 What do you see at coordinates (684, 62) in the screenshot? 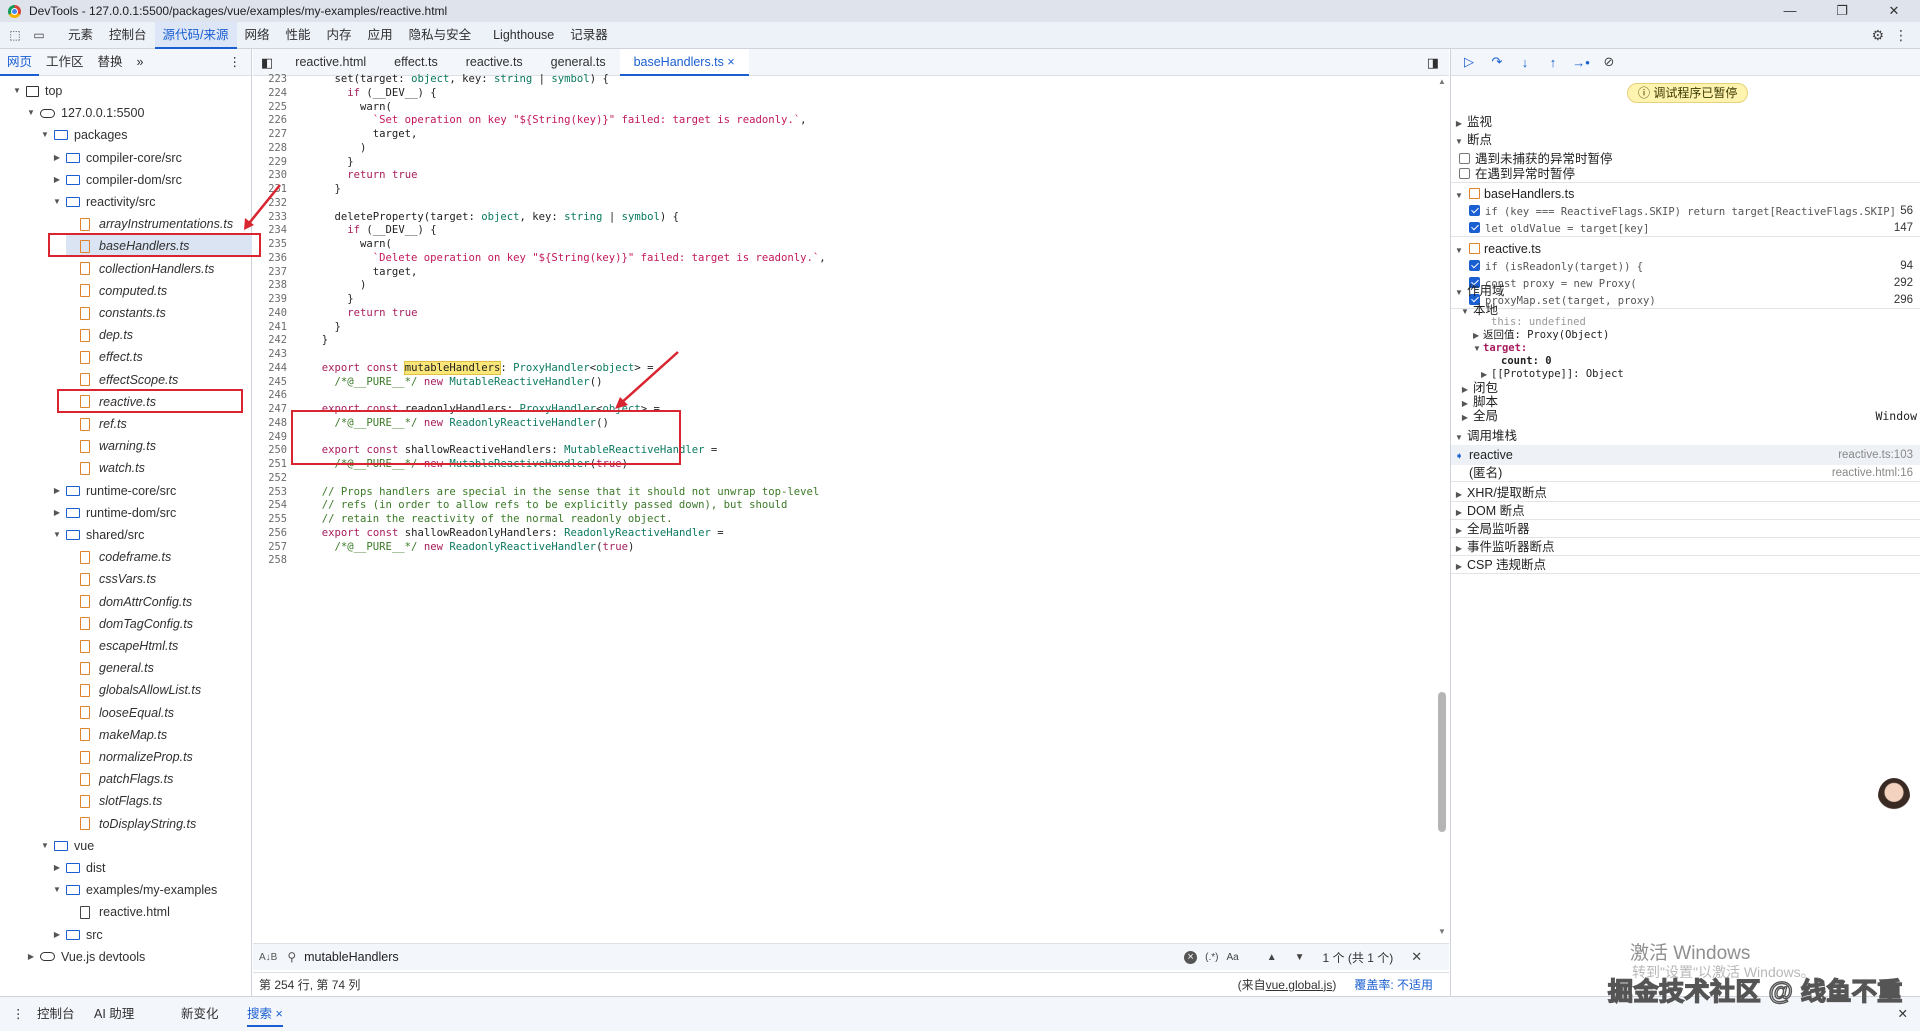
I see `editor-tab-basehandlers-ts: baseHandlers.ts ×` at bounding box center [684, 62].